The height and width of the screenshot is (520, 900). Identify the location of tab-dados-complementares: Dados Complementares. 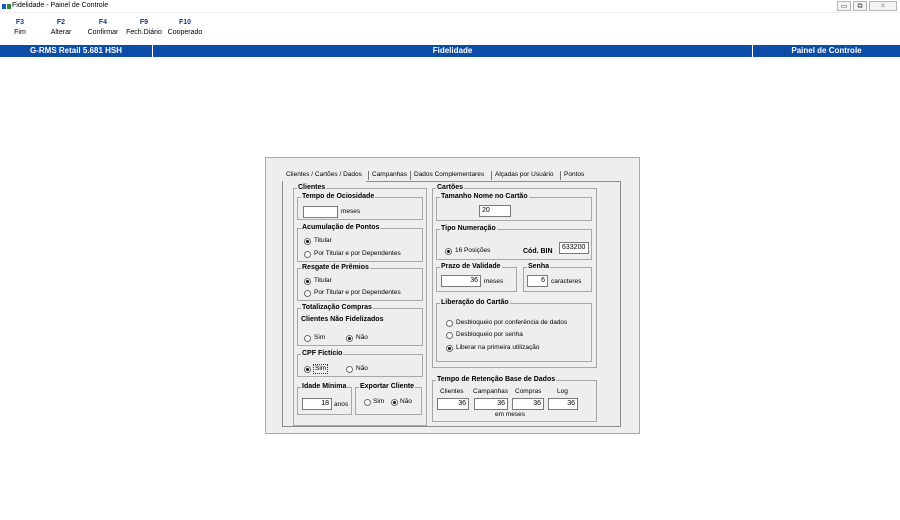
(449, 175).